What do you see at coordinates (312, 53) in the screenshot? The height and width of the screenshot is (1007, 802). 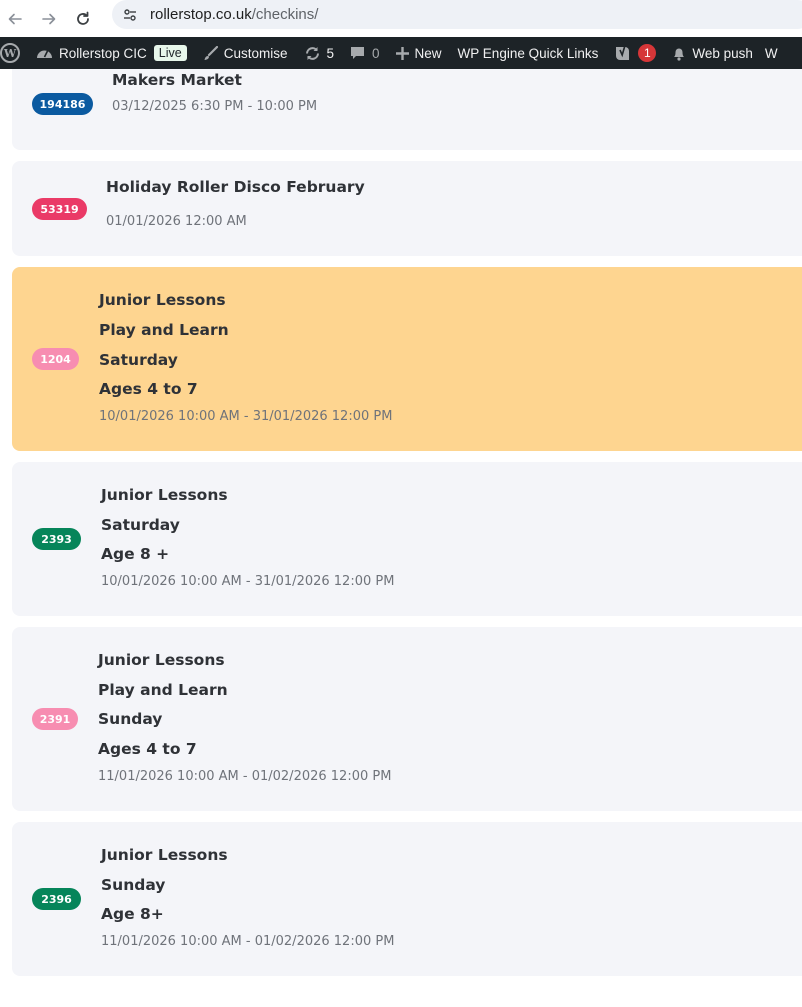 I see `updates-icon` at bounding box center [312, 53].